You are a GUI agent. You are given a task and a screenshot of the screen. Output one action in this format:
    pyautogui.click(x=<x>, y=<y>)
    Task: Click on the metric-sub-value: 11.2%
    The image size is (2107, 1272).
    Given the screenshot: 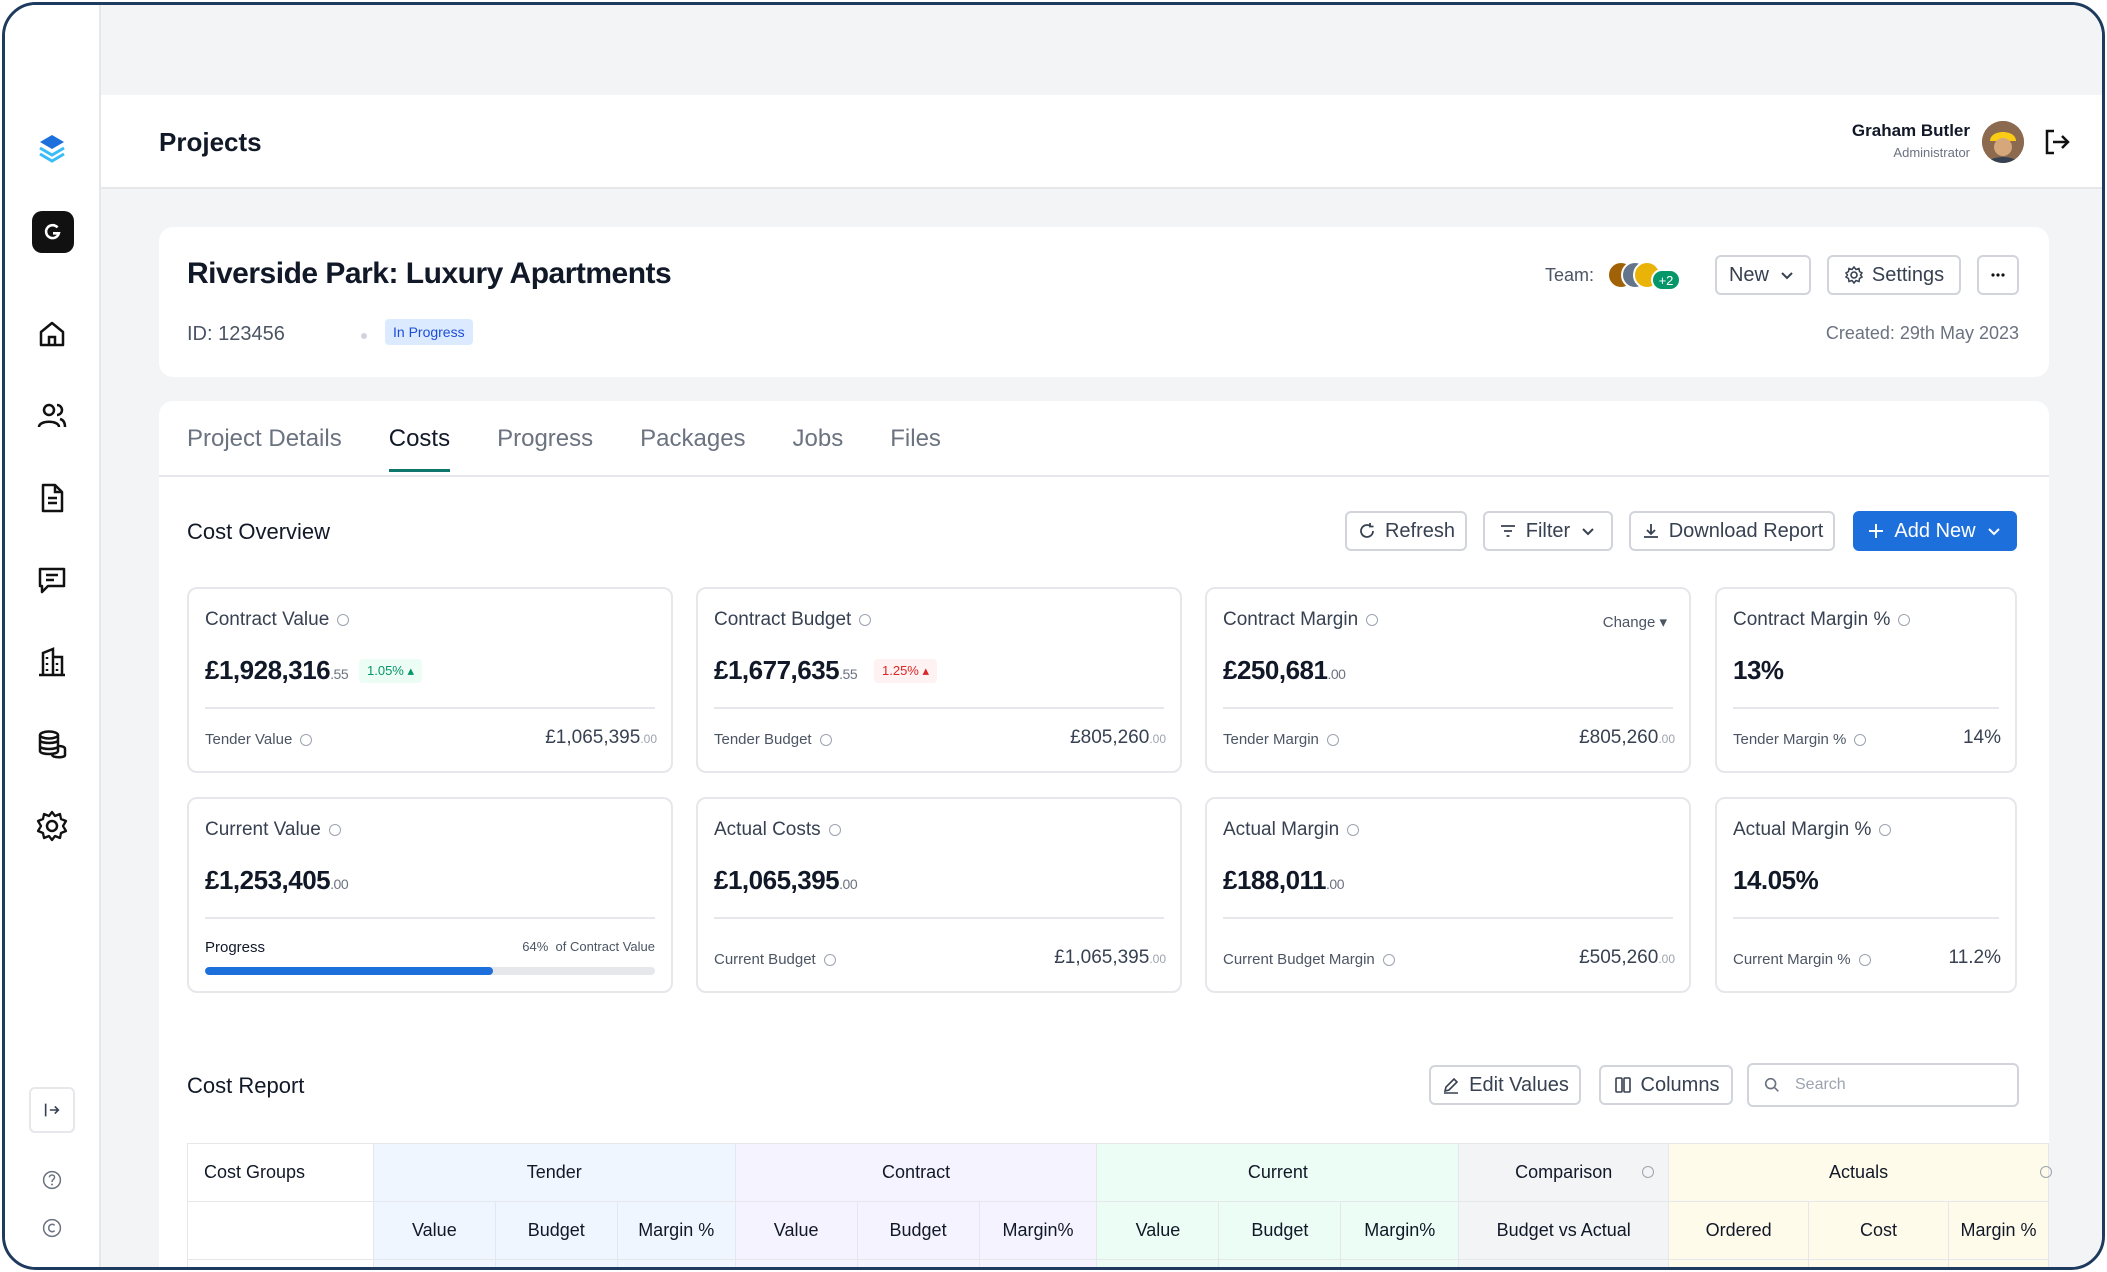 What is the action you would take?
    pyautogui.click(x=1974, y=957)
    